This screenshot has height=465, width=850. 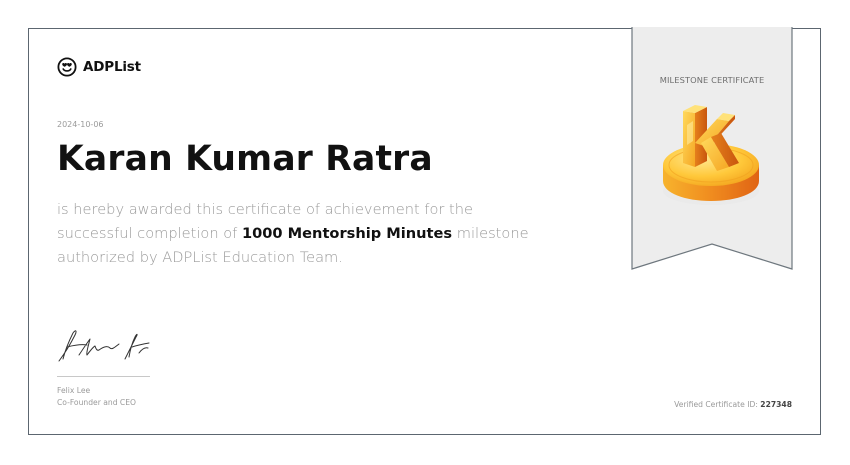 I want to click on signer-name: Felix Lee, so click(x=74, y=390).